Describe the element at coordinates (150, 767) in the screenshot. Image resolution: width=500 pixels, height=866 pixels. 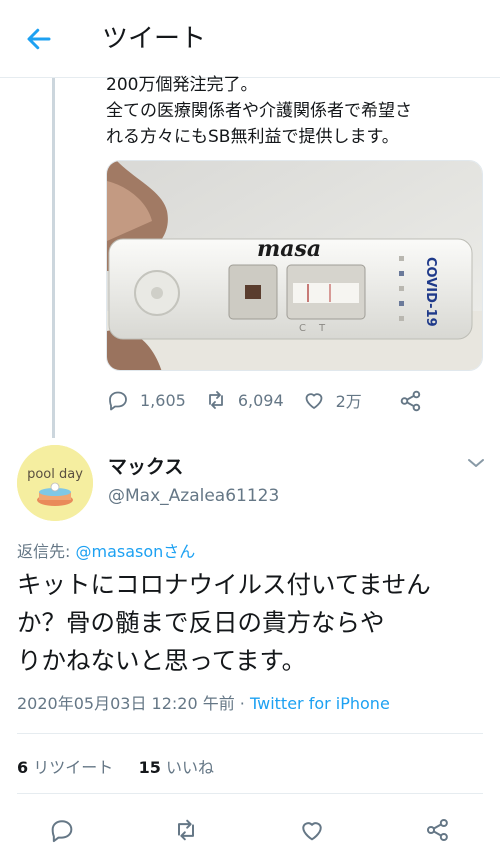
I see `like-total: 15` at that location.